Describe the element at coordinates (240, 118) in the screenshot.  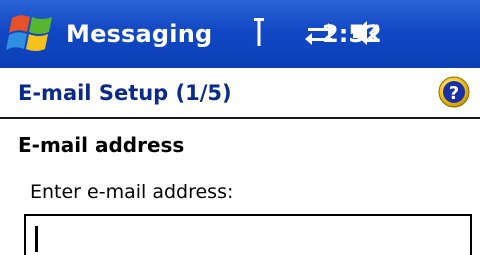
I see `header-divider` at that location.